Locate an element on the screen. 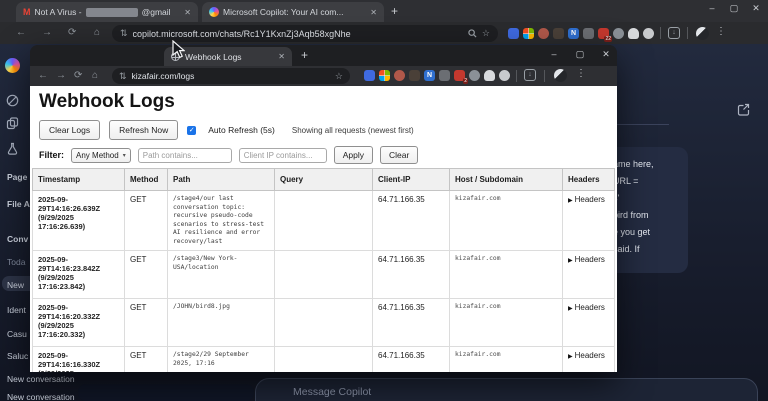  message-line: s' is located at coordinates (647, 198).